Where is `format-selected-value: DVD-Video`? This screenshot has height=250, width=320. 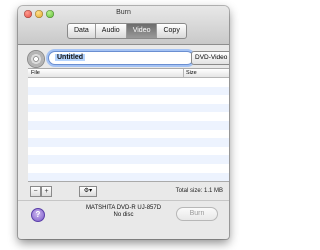 format-selected-value: DVD-Video is located at coordinates (211, 57).